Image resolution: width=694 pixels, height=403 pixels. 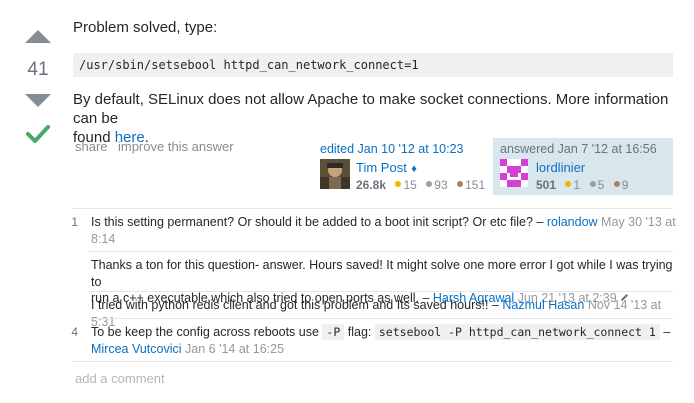 I want to click on owner-name-row: lordlinier, so click(x=560, y=168).